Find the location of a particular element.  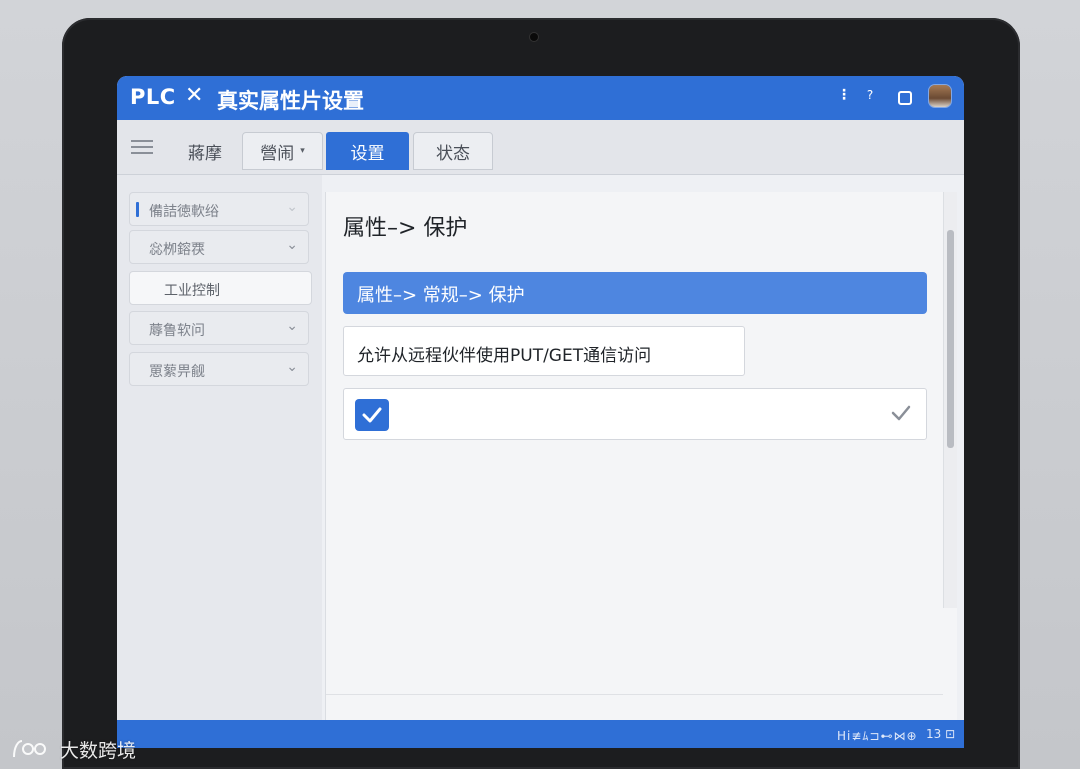

checkmark-icon is located at coordinates (372, 415).